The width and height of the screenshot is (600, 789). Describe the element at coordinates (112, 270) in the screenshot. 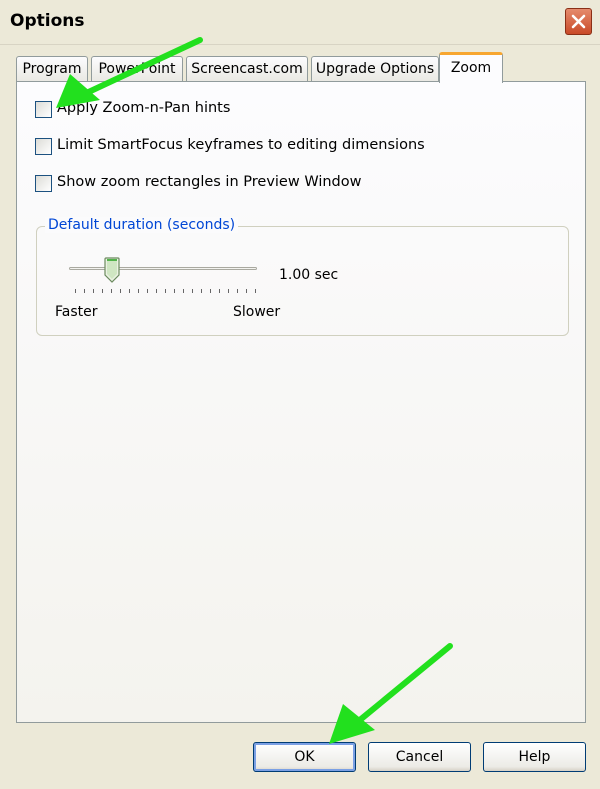

I see `duration-slider-thumb` at that location.